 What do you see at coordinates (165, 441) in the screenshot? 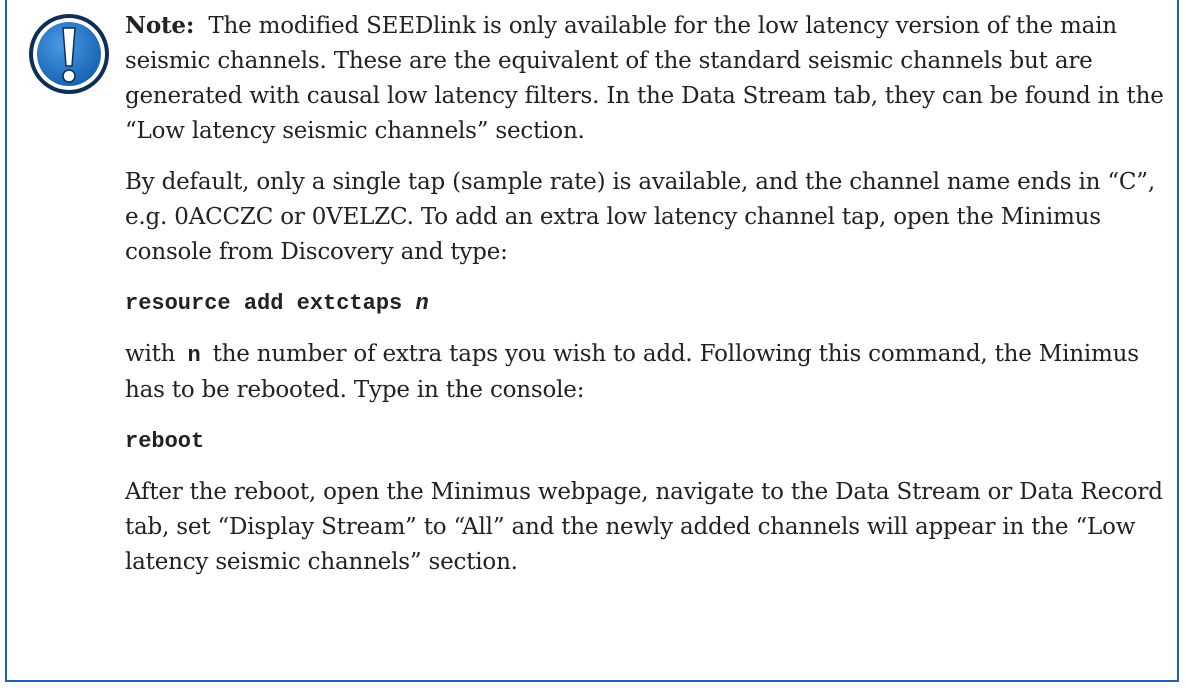
I see `command-reboot: reboot` at bounding box center [165, 441].